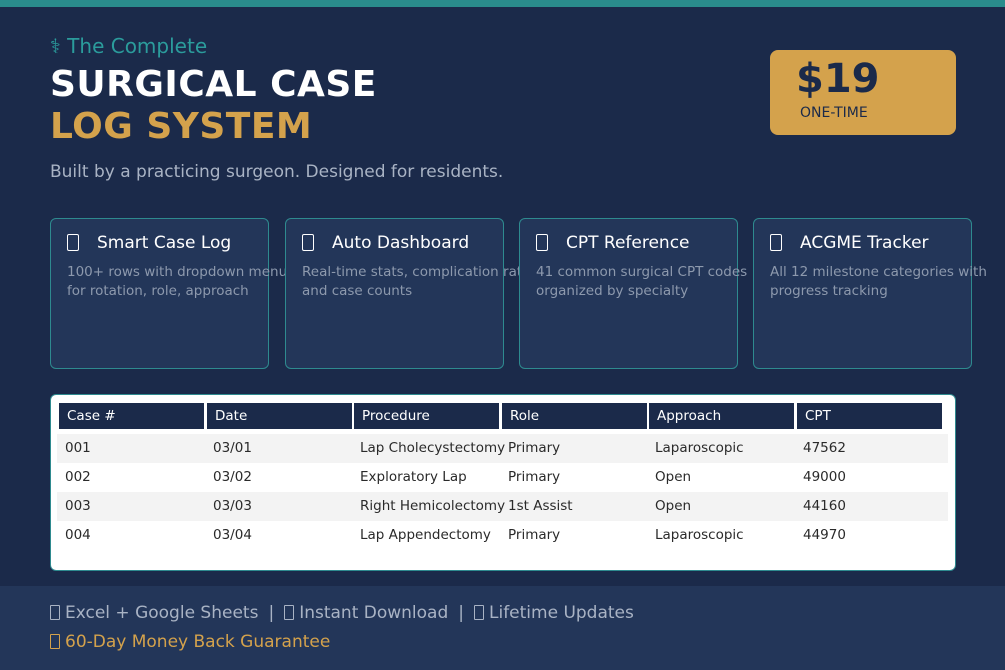 The width and height of the screenshot is (1005, 670). I want to click on table-cell: 003, so click(78, 506).